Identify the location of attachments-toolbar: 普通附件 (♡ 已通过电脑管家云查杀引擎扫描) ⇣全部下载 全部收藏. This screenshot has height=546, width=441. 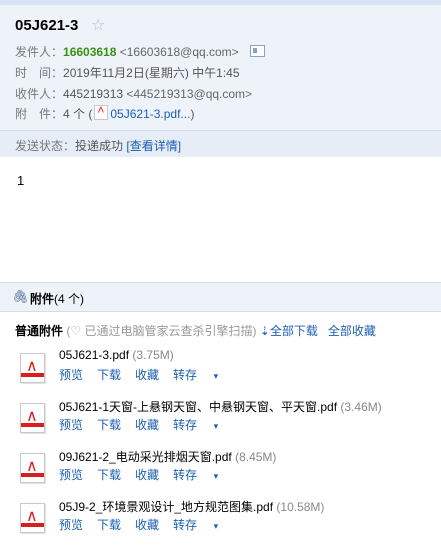
(195, 330).